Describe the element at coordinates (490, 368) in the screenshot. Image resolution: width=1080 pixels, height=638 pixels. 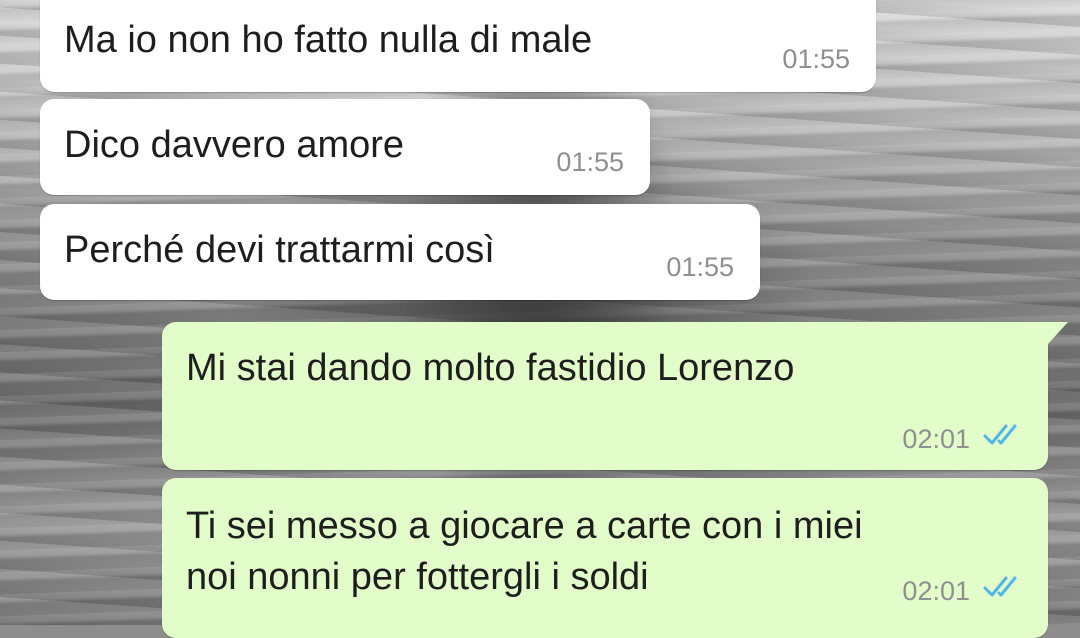
I see `message-text: Mi stai dando molto fastidio Lorenzo` at that location.